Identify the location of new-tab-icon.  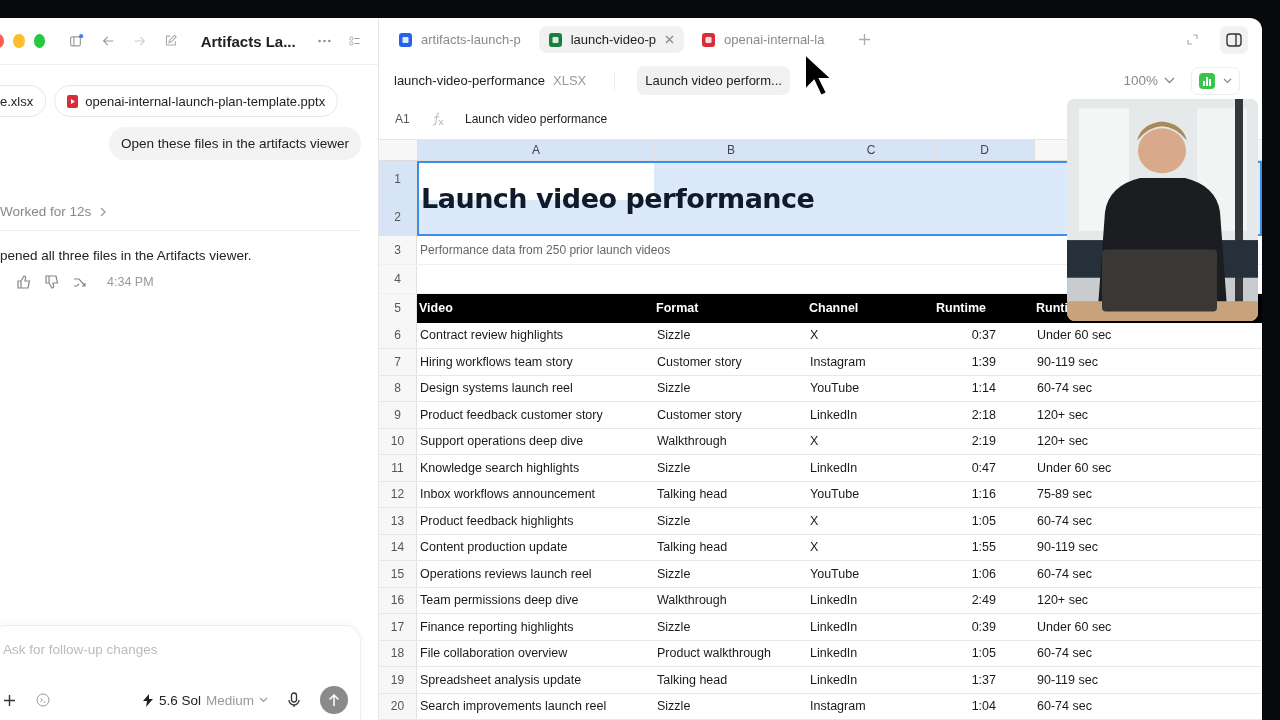
(865, 40).